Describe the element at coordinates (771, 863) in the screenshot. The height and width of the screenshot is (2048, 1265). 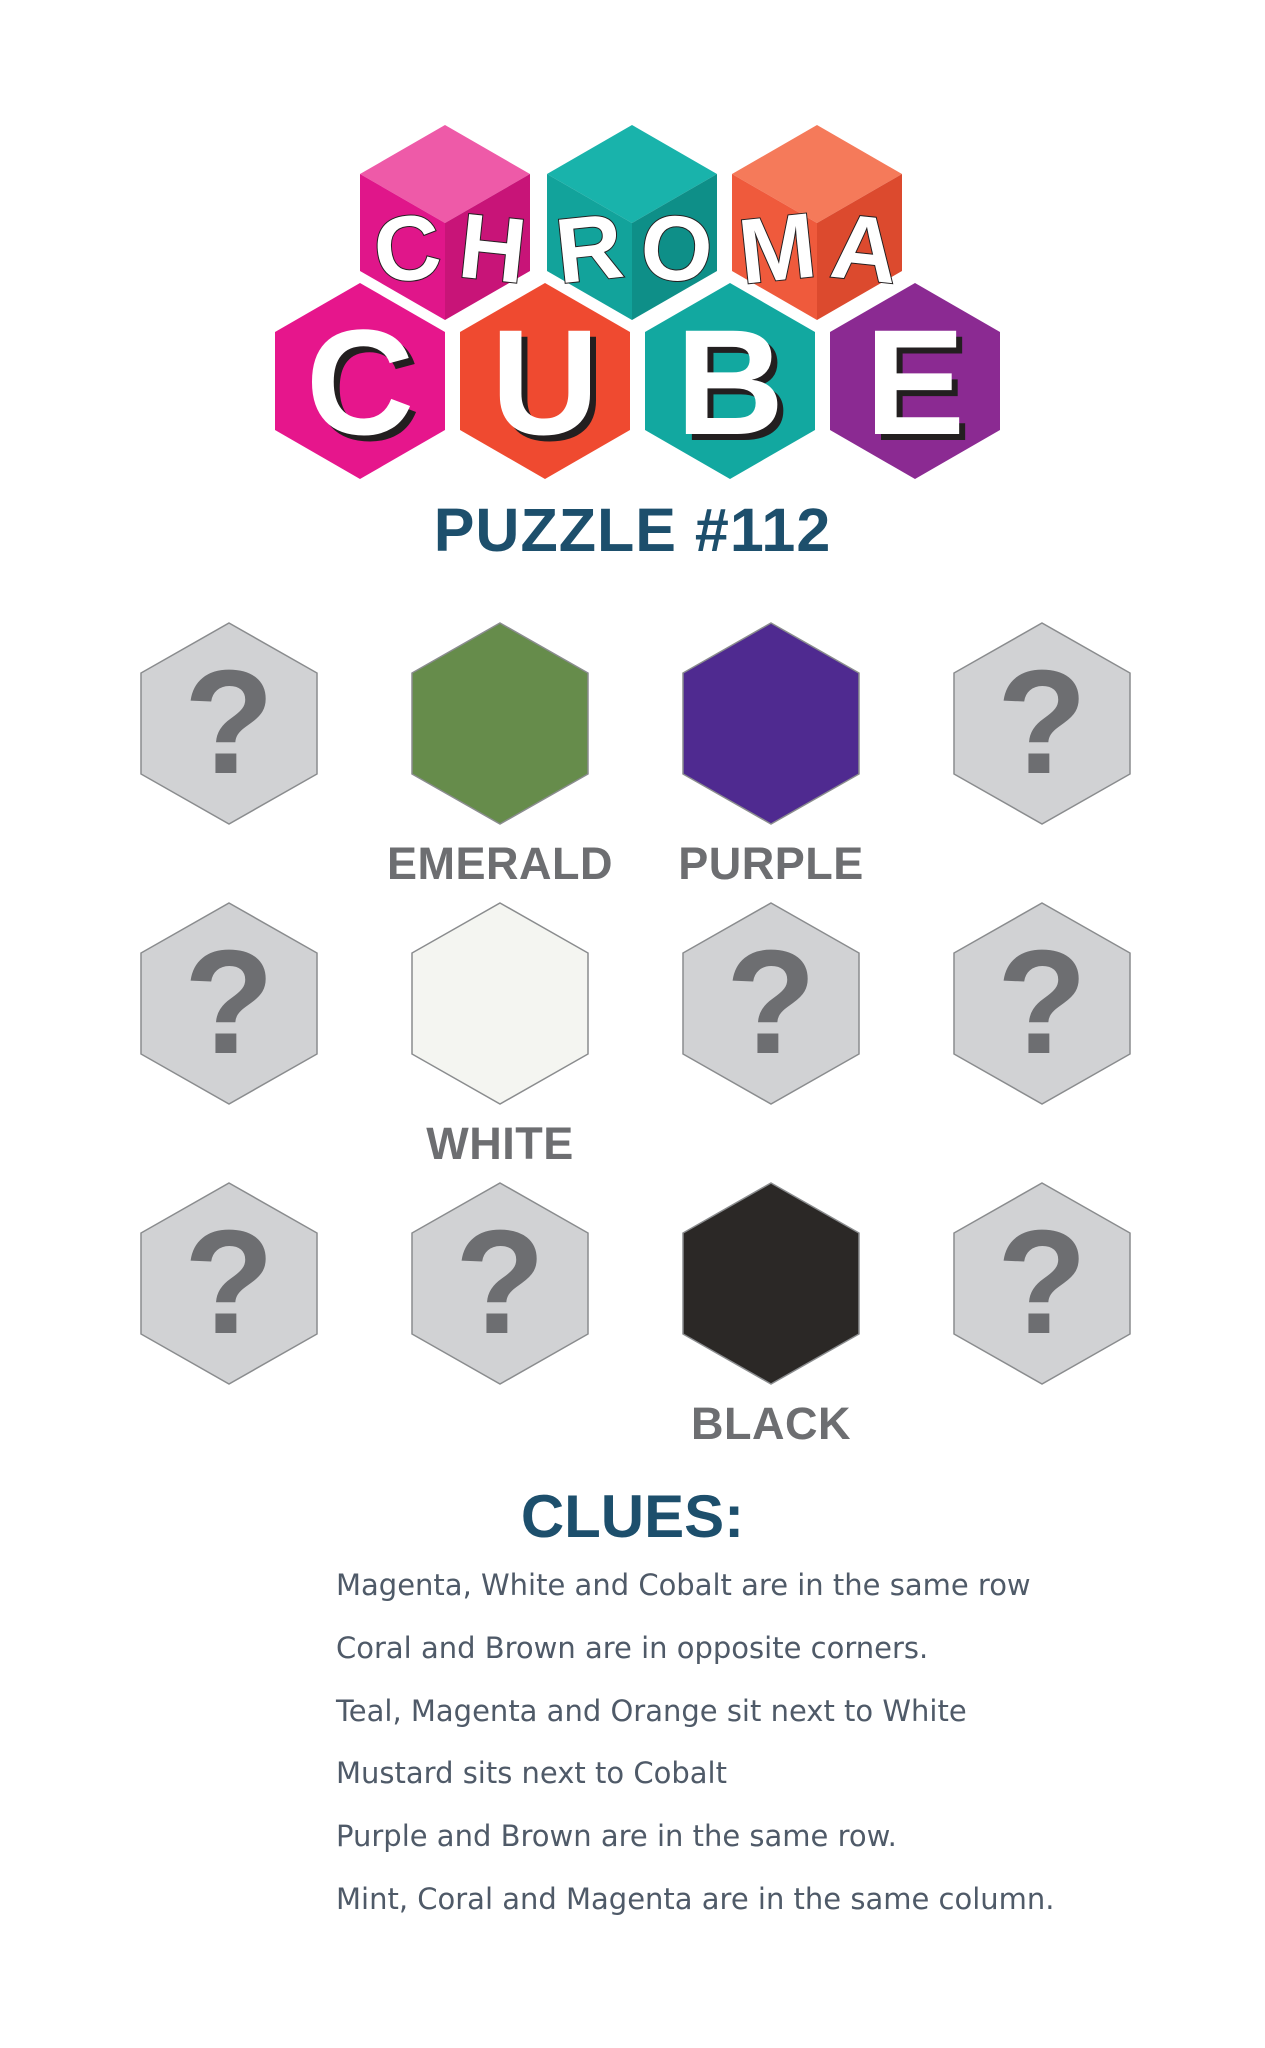
I see `hex-color-label: PURPLE` at that location.